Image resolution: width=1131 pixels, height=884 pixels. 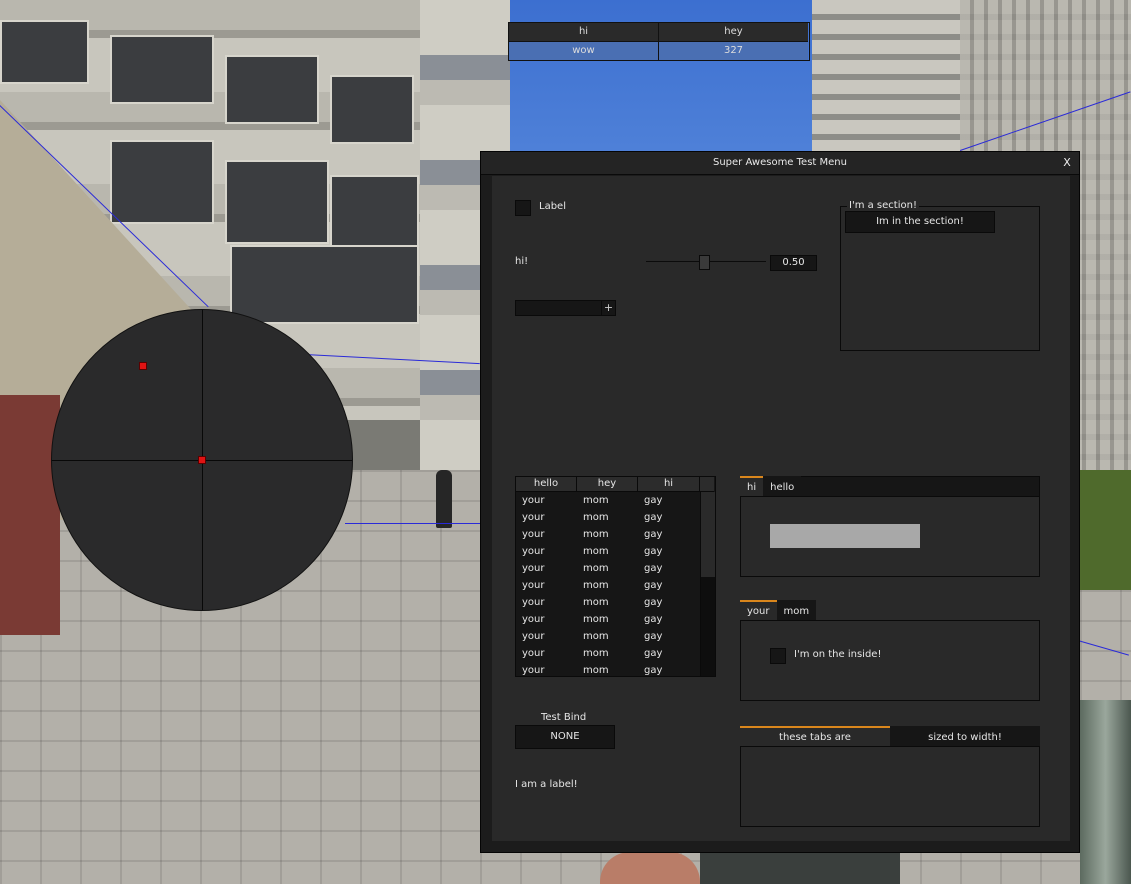 I want to click on static-label: I am a label!, so click(x=546, y=784).